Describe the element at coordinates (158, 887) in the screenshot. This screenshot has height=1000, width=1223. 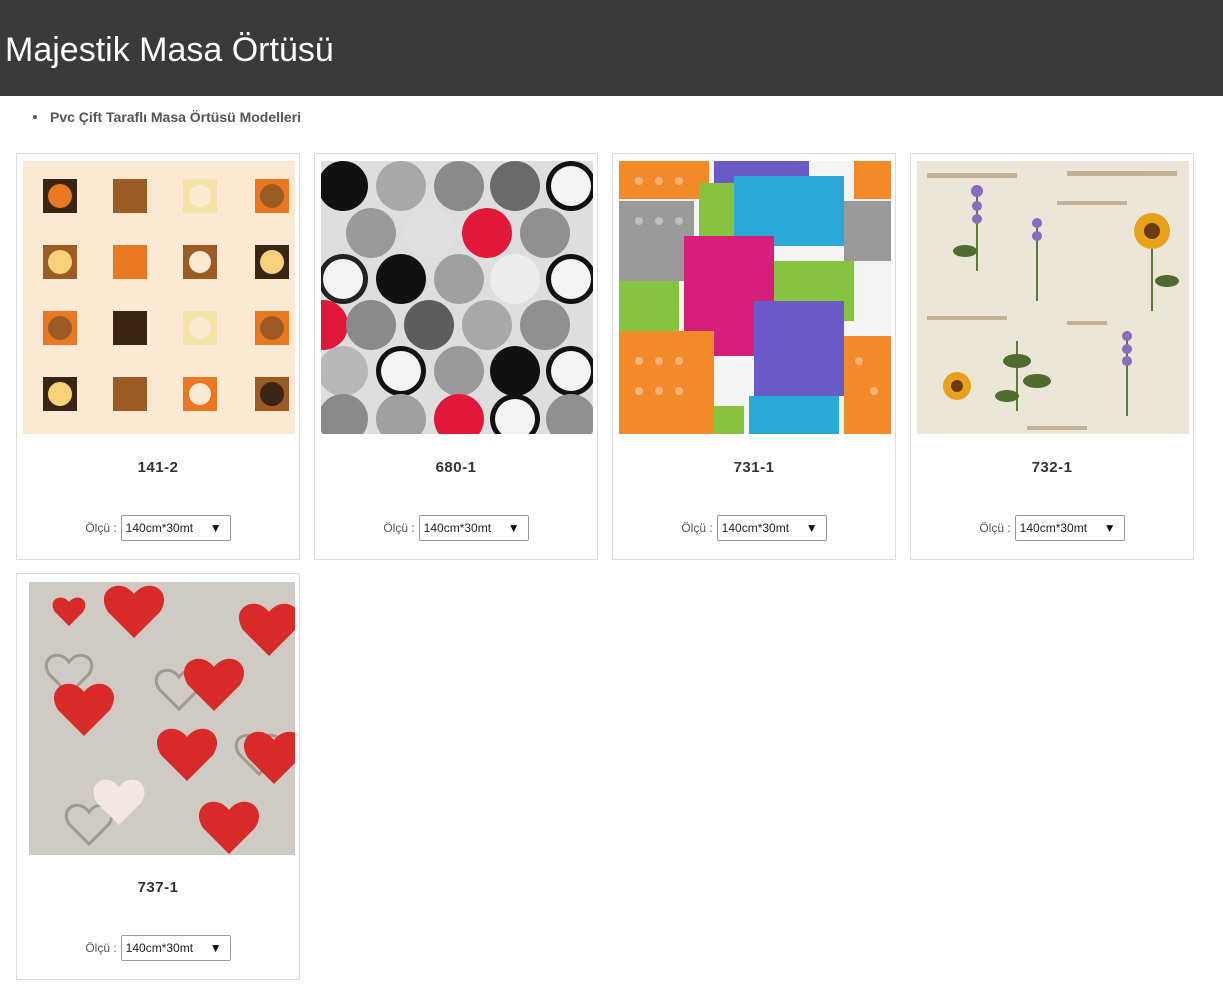
I see `product-code: 737-1` at that location.